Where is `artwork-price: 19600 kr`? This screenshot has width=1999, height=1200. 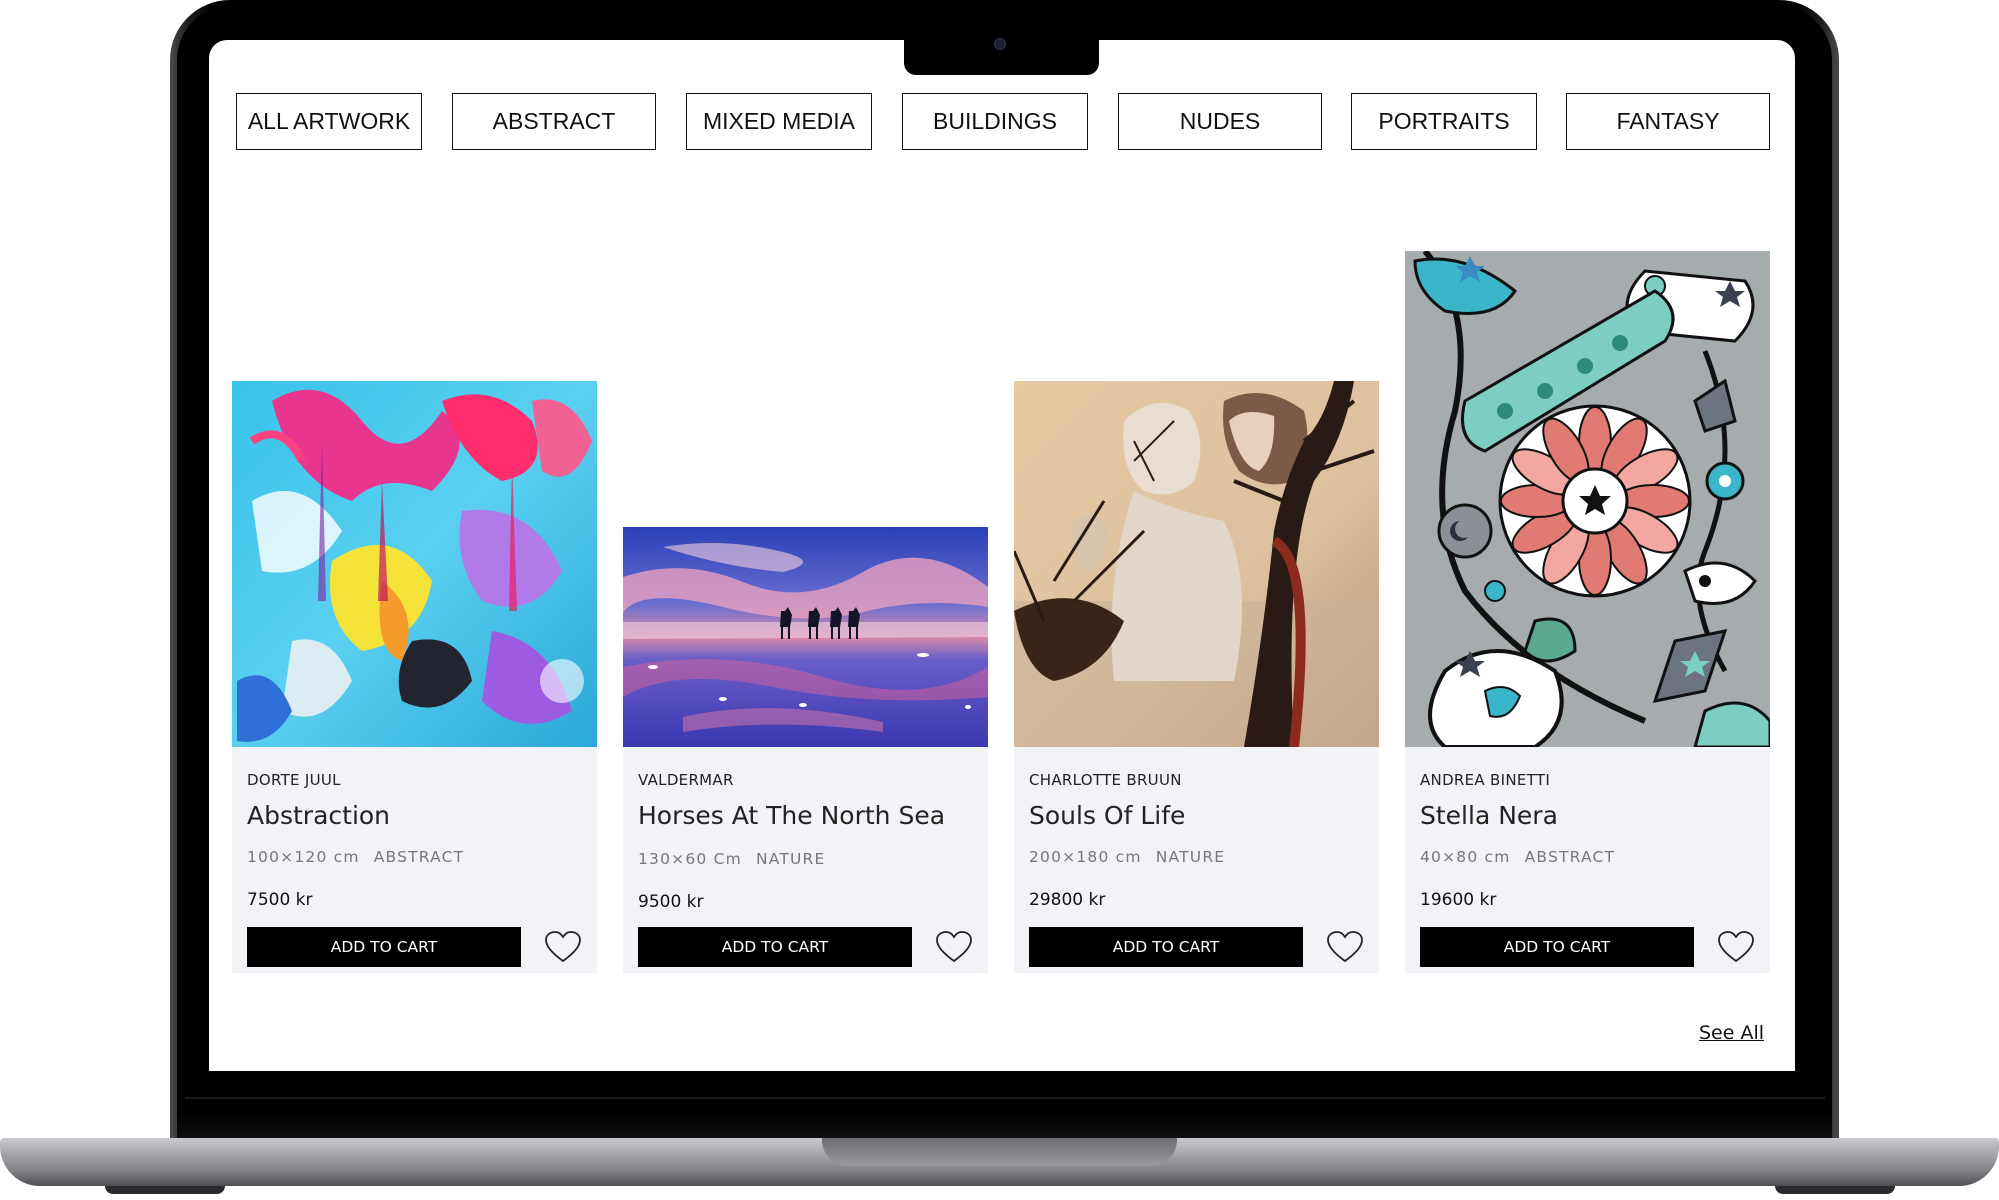
artwork-price: 19600 kr is located at coordinates (1458, 900).